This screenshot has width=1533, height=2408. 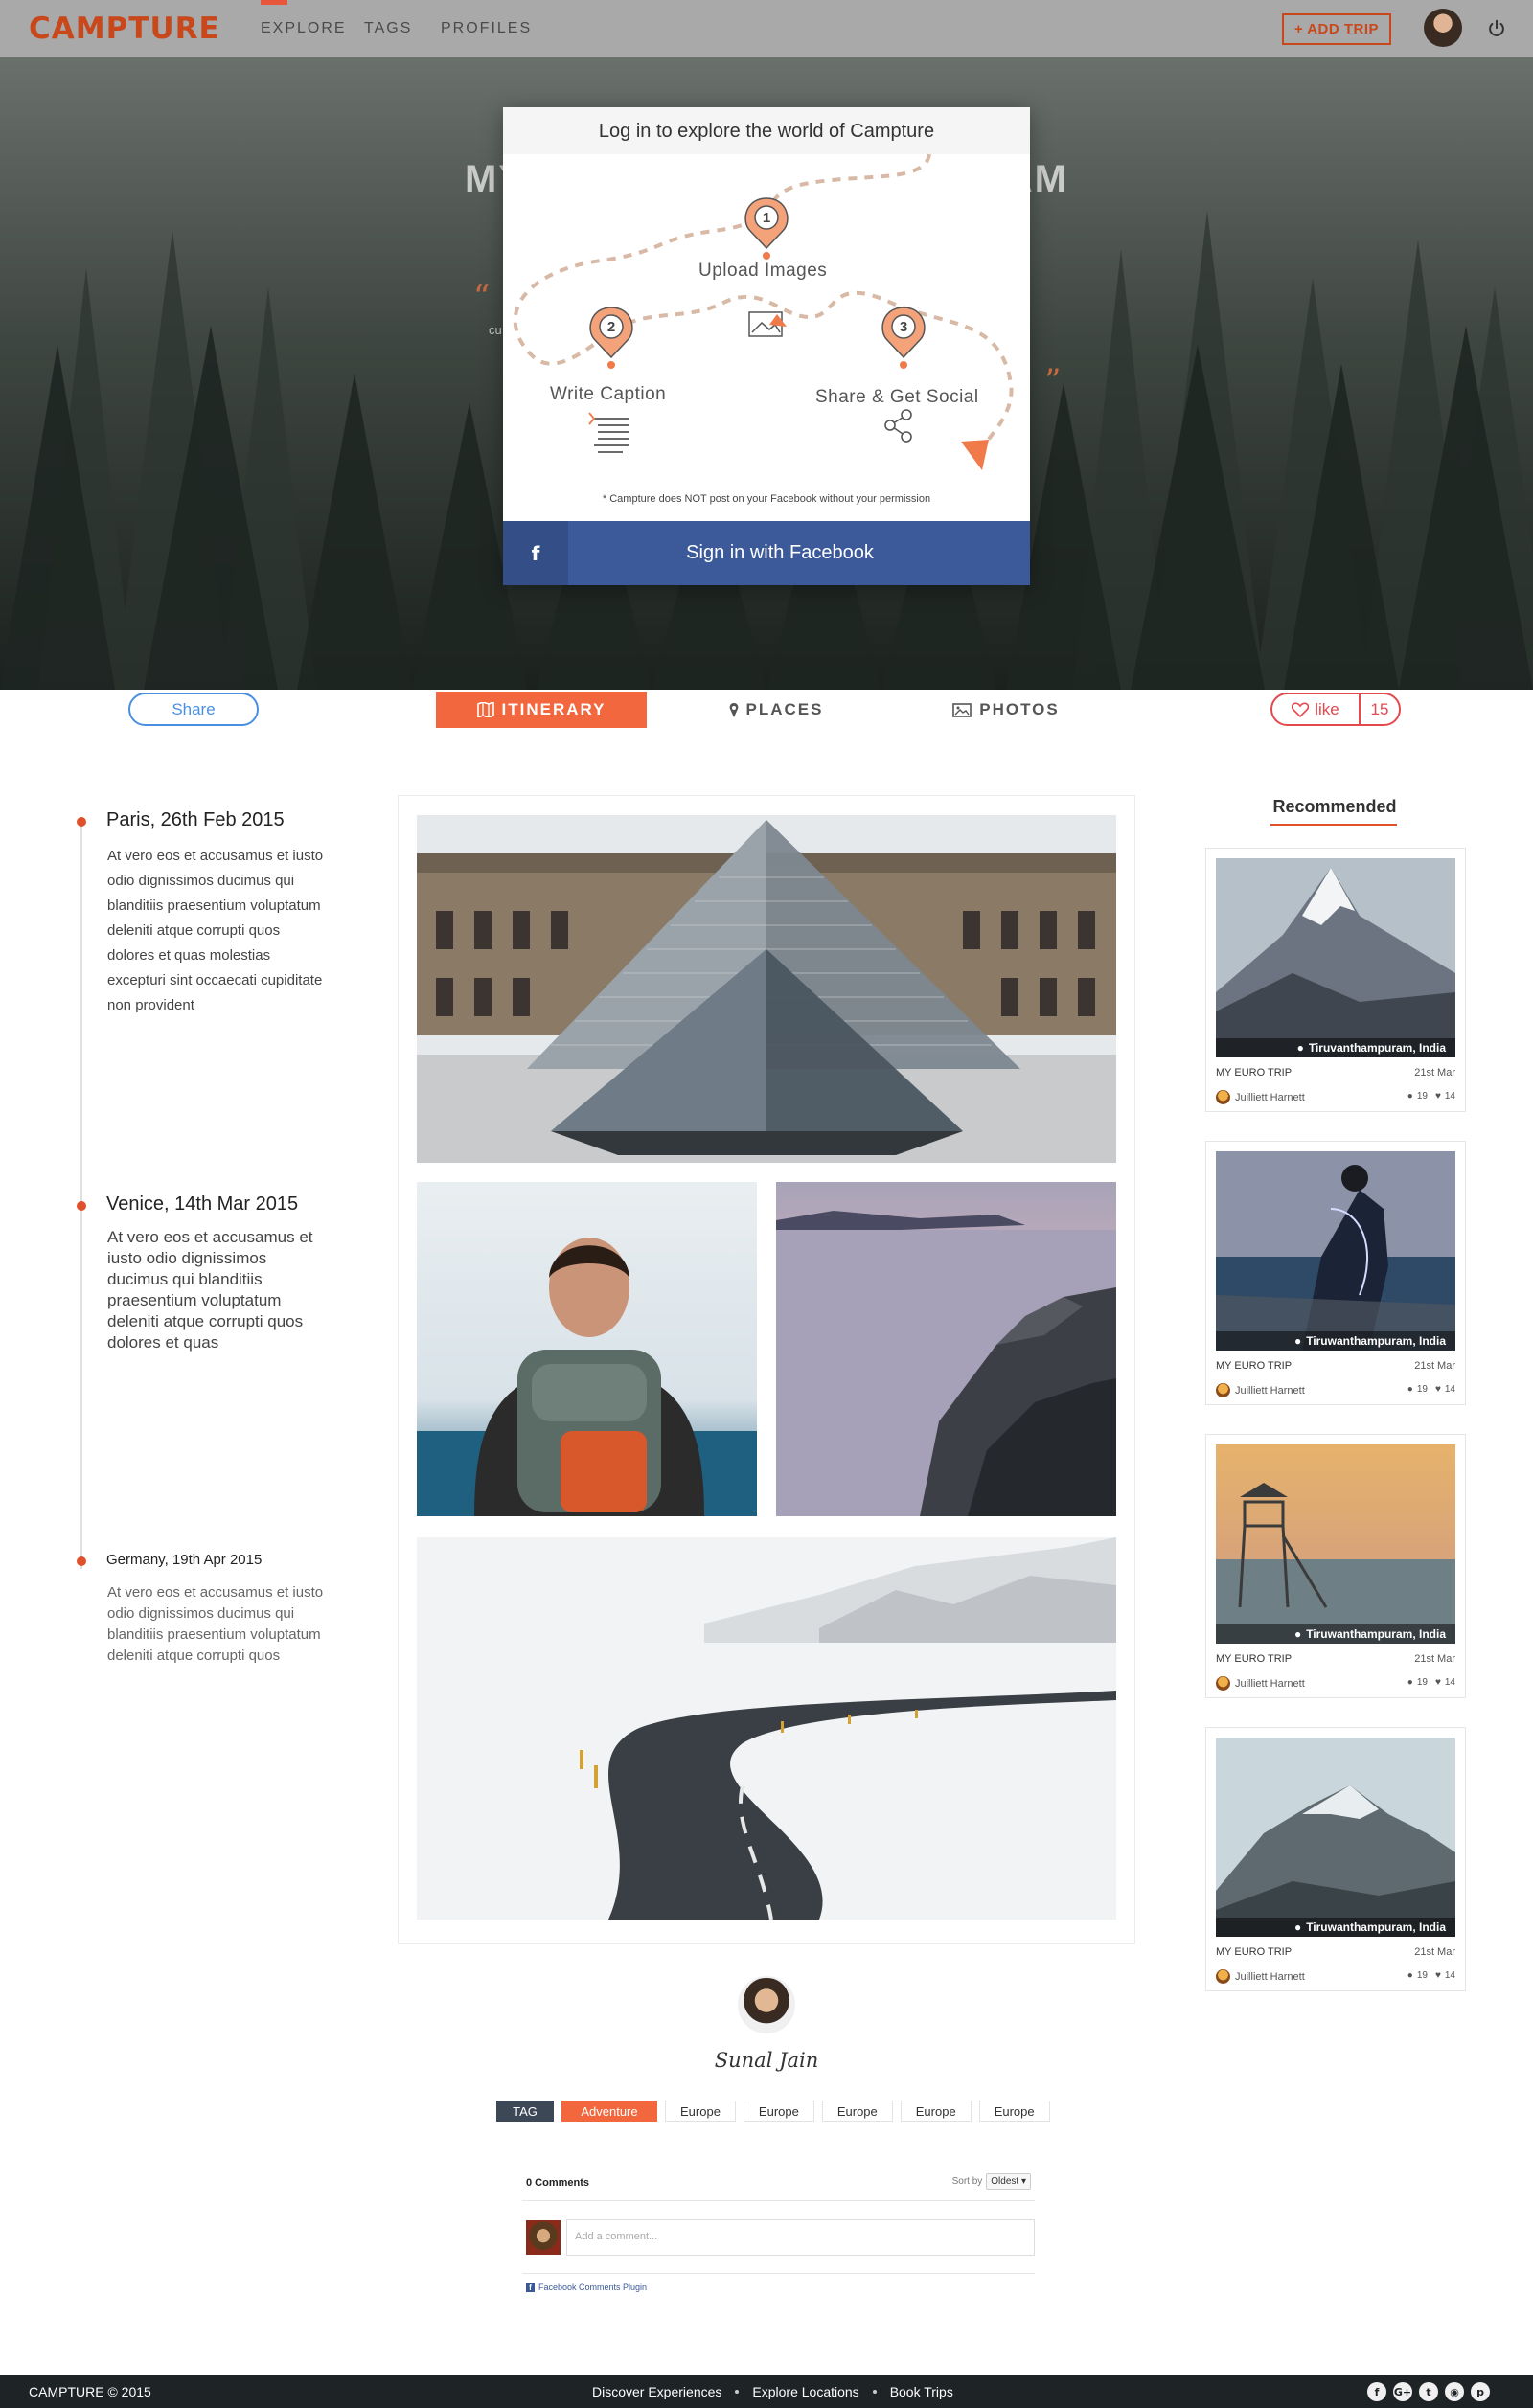 I want to click on recommended-underline, so click(x=1333, y=825).